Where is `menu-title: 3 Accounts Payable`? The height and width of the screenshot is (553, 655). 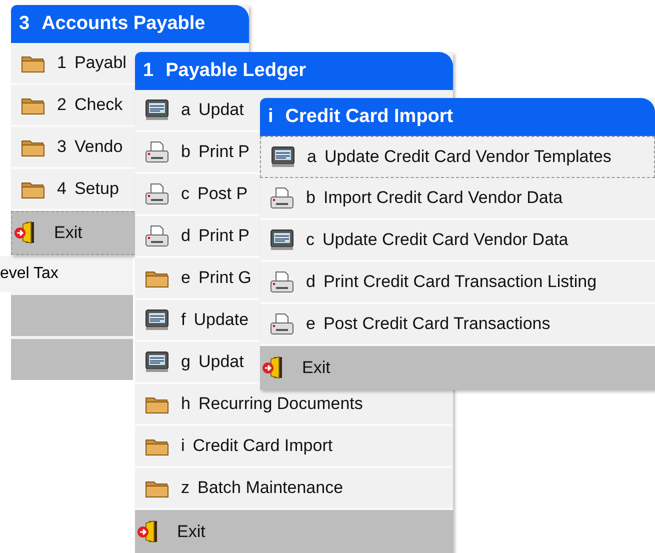
menu-title: 3 Accounts Payable is located at coordinates (130, 24).